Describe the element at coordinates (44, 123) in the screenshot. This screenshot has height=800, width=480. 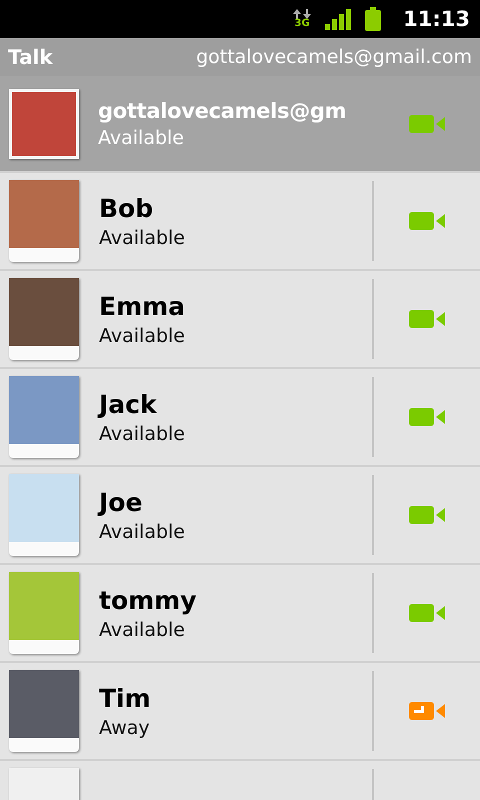
I see `photo-placeholder` at that location.